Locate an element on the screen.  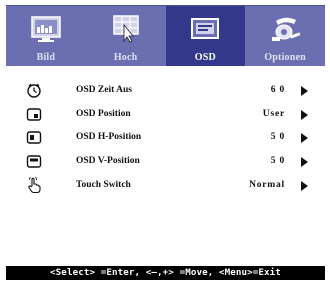
tab-bild: Bild is located at coordinates (46, 36).